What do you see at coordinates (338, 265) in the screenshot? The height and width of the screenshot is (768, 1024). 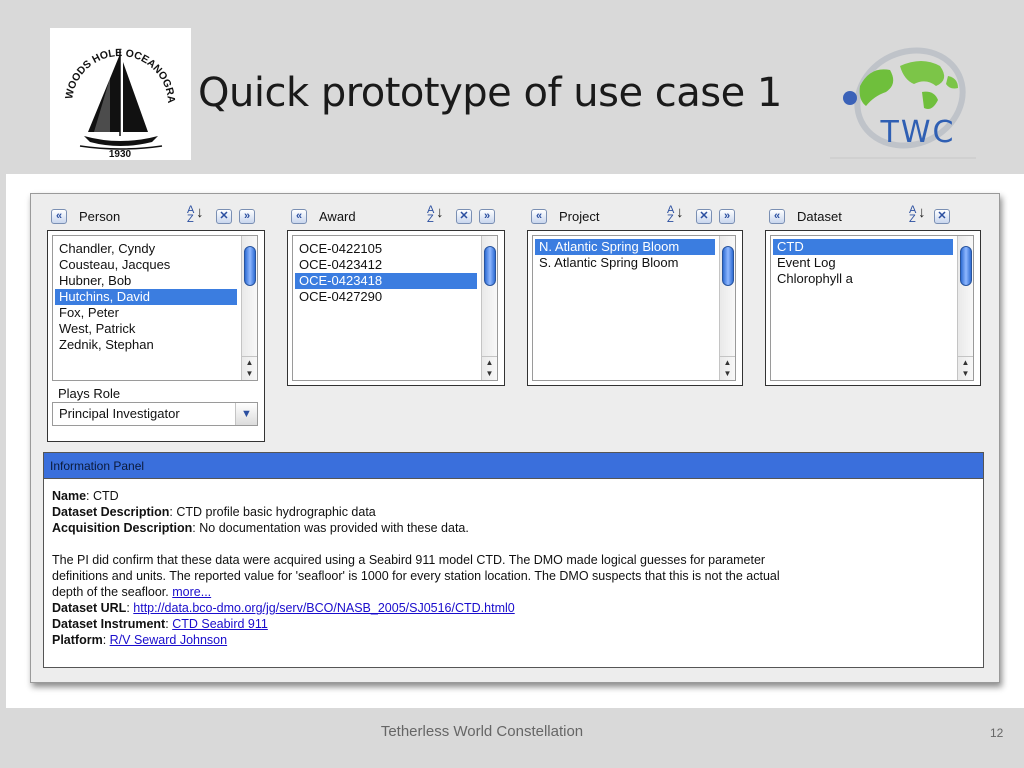 I see `list-item: OCE-0423412` at bounding box center [338, 265].